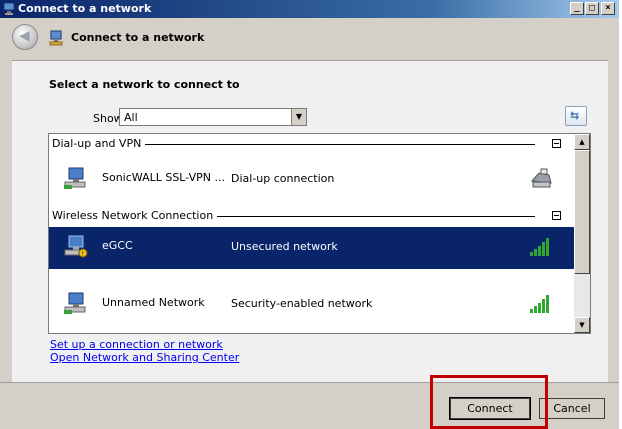 This screenshot has height=429, width=622. I want to click on network-description: Unsecured network, so click(284, 246).